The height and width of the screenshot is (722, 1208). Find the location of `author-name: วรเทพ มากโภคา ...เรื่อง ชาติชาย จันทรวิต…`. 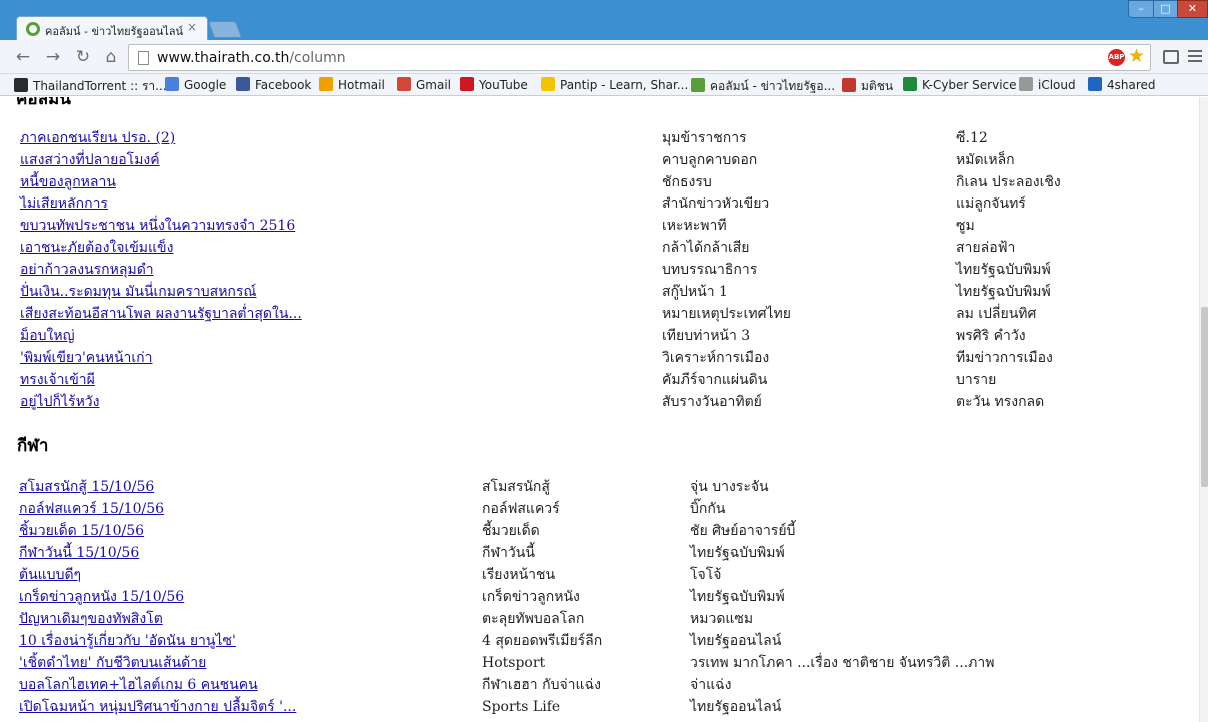

author-name: วรเทพ มากโภคา ...เรื่อง ชาติชาย จันทรวิต… is located at coordinates (842, 663).